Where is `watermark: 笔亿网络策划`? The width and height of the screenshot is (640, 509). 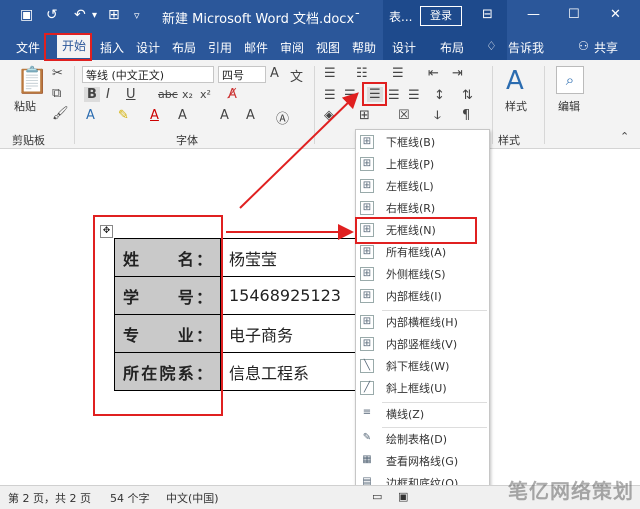 watermark: 笔亿网络策划 is located at coordinates (571, 491).